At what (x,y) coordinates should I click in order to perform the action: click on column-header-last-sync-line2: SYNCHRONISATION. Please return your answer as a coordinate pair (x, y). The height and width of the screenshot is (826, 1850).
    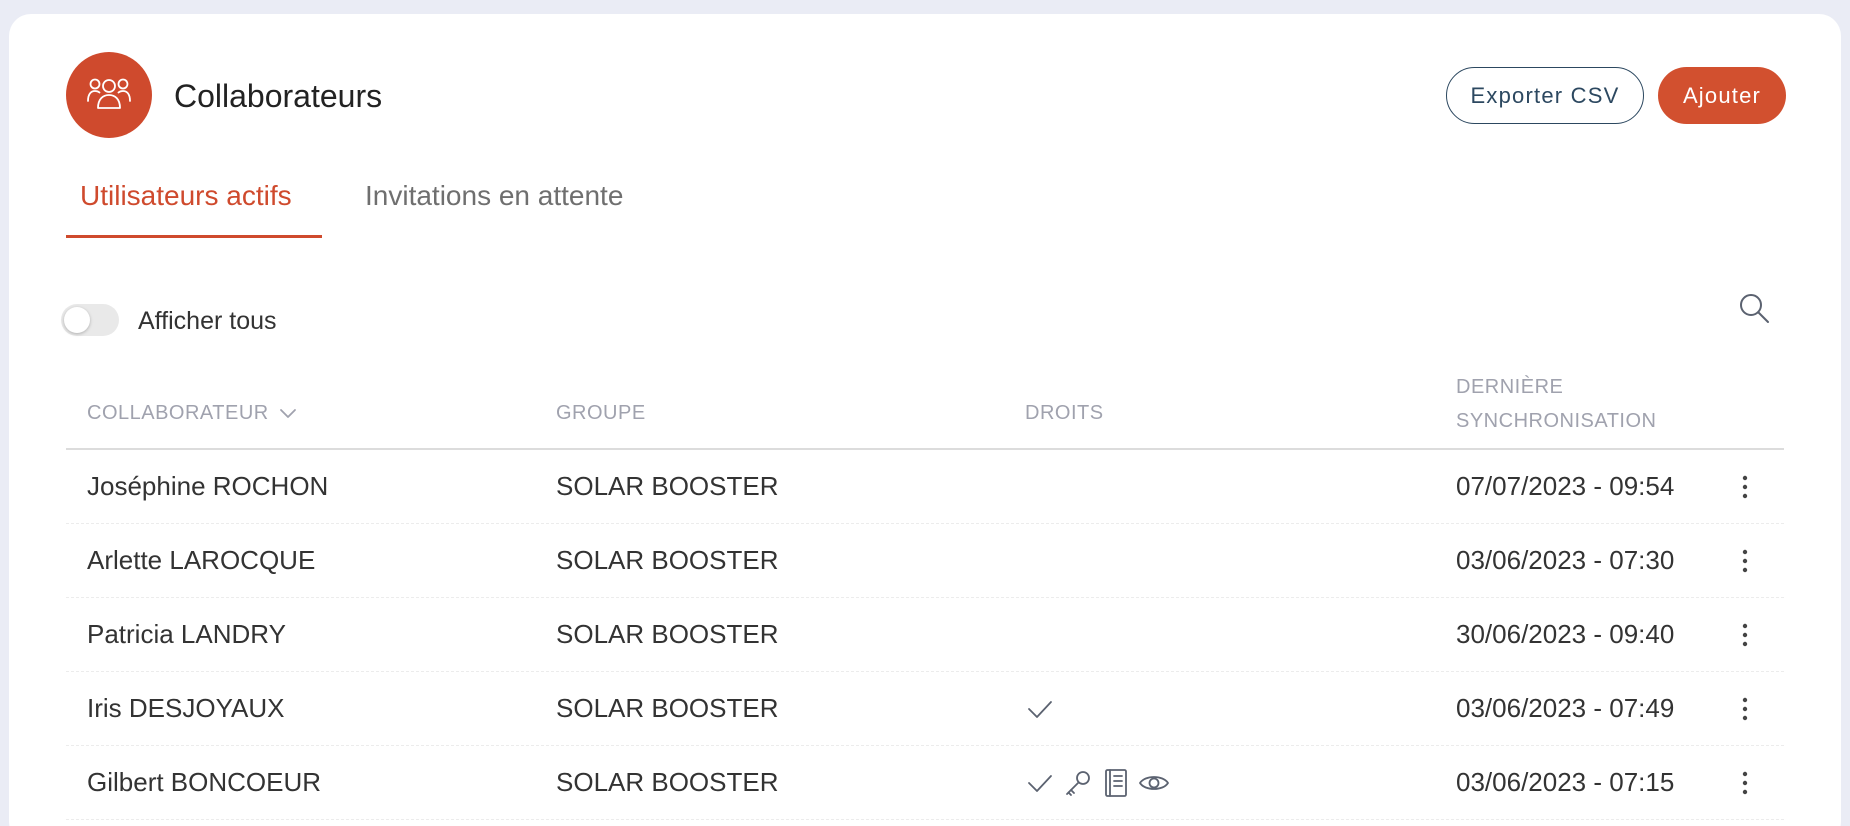
    Looking at the image, I should click on (1556, 421).